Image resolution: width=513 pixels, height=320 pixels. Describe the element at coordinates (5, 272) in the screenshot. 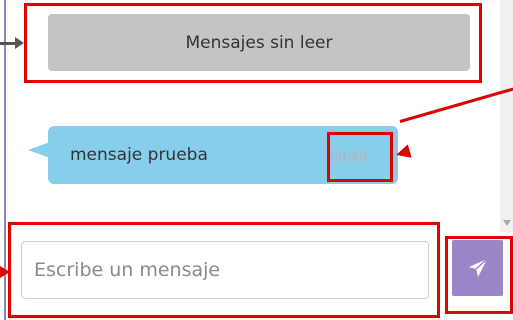

I see `annotation-arrow-input` at that location.